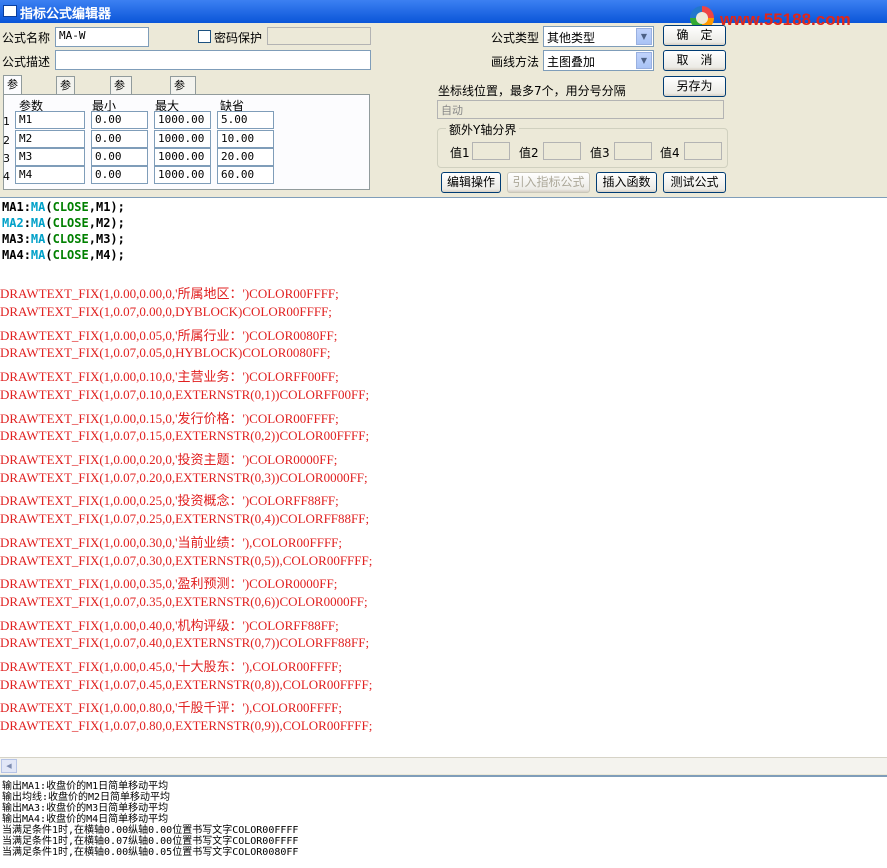 This screenshot has width=887, height=868. Describe the element at coordinates (6, 158) in the screenshot. I see `param-row-number: 3` at that location.